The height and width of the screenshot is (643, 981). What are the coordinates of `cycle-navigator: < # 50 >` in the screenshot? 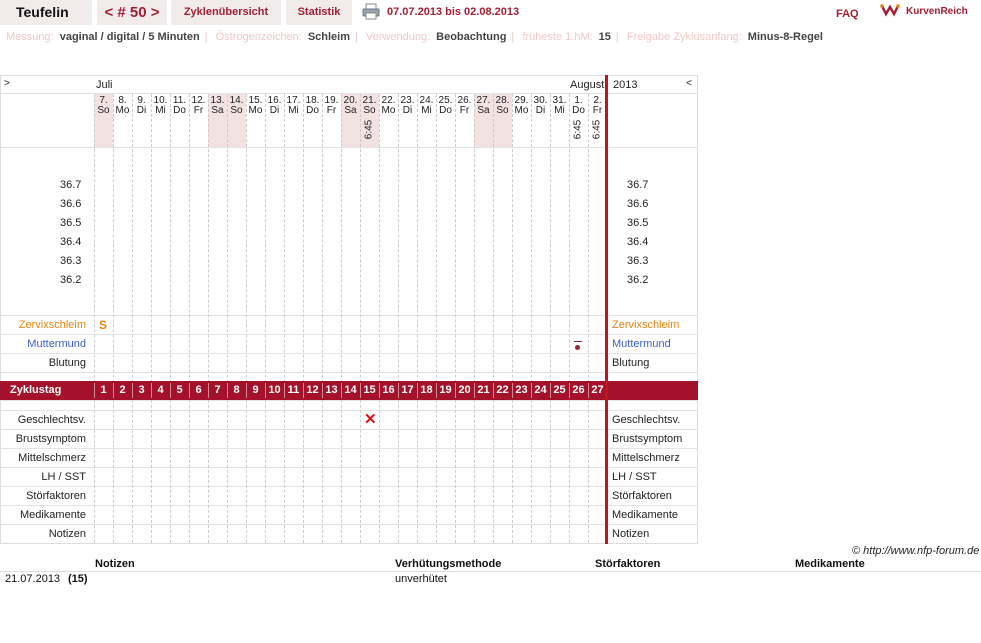 It's located at (132, 12).